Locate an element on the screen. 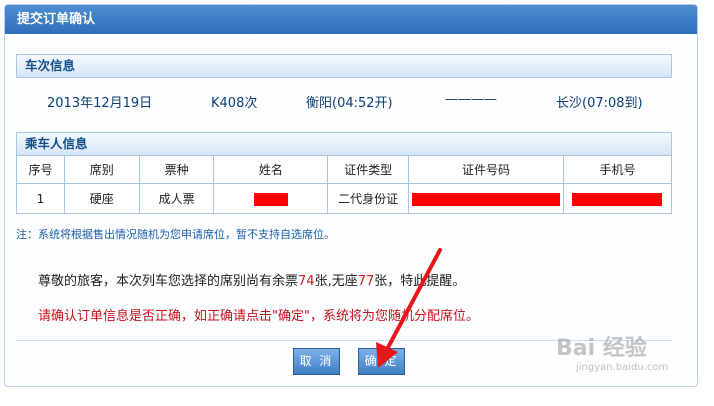 The image size is (714, 406). table-header-row: 序号 席别 票种 姓名 证件类型 证件号码 手机号 is located at coordinates (344, 169).